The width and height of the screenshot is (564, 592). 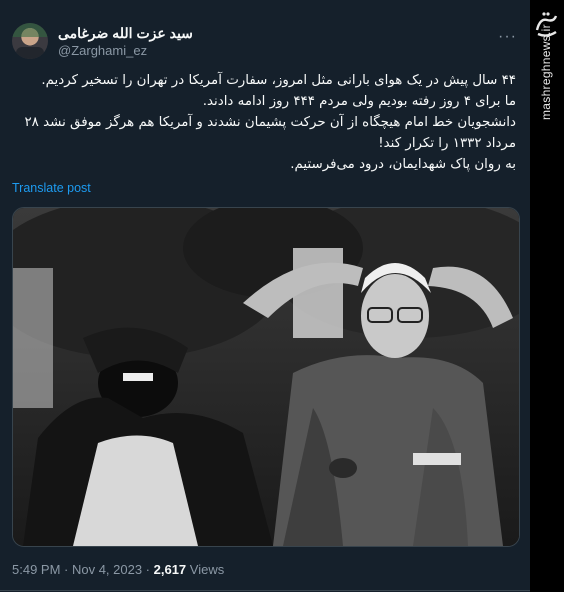 I want to click on timestamp: 5:49 PM · Nov 4, 2023 ·, so click(x=83, y=569).